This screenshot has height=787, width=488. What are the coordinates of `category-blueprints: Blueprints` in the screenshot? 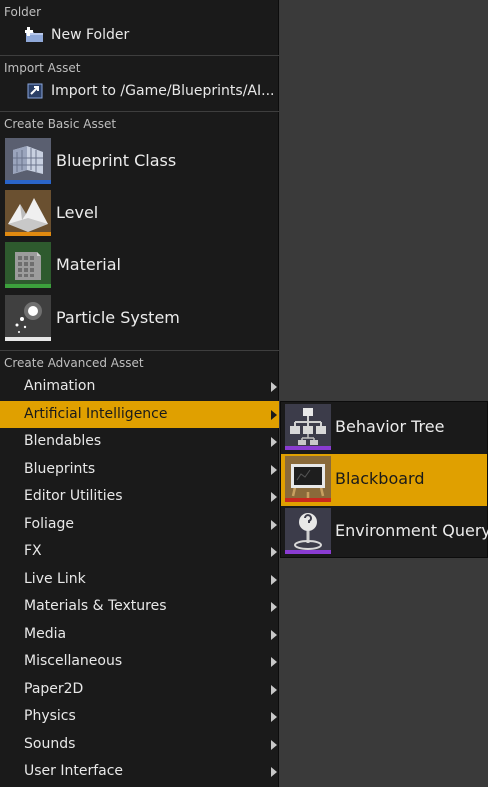 It's located at (139, 469).